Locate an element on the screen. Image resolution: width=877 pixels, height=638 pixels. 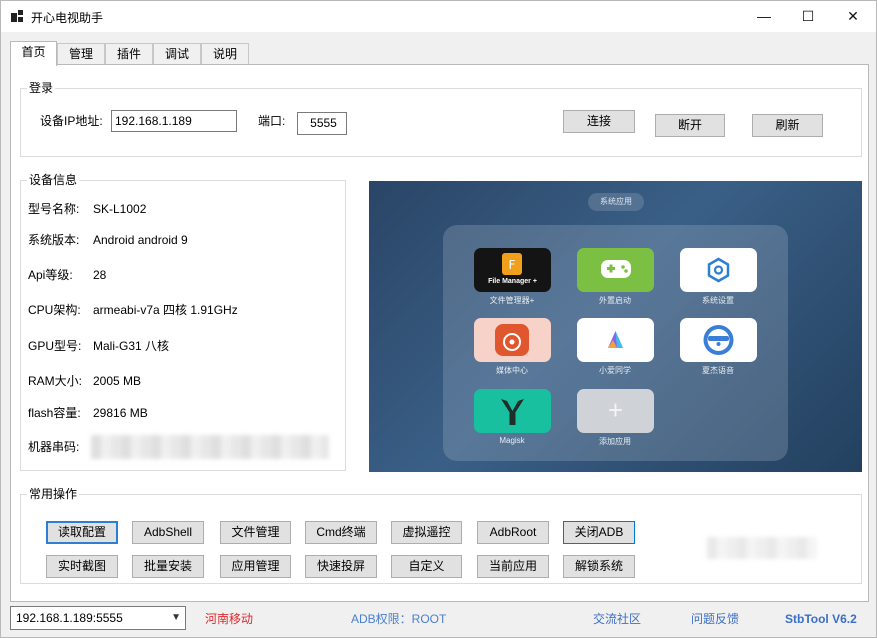
gpu-label: GPU型号: is located at coordinates (55, 346).